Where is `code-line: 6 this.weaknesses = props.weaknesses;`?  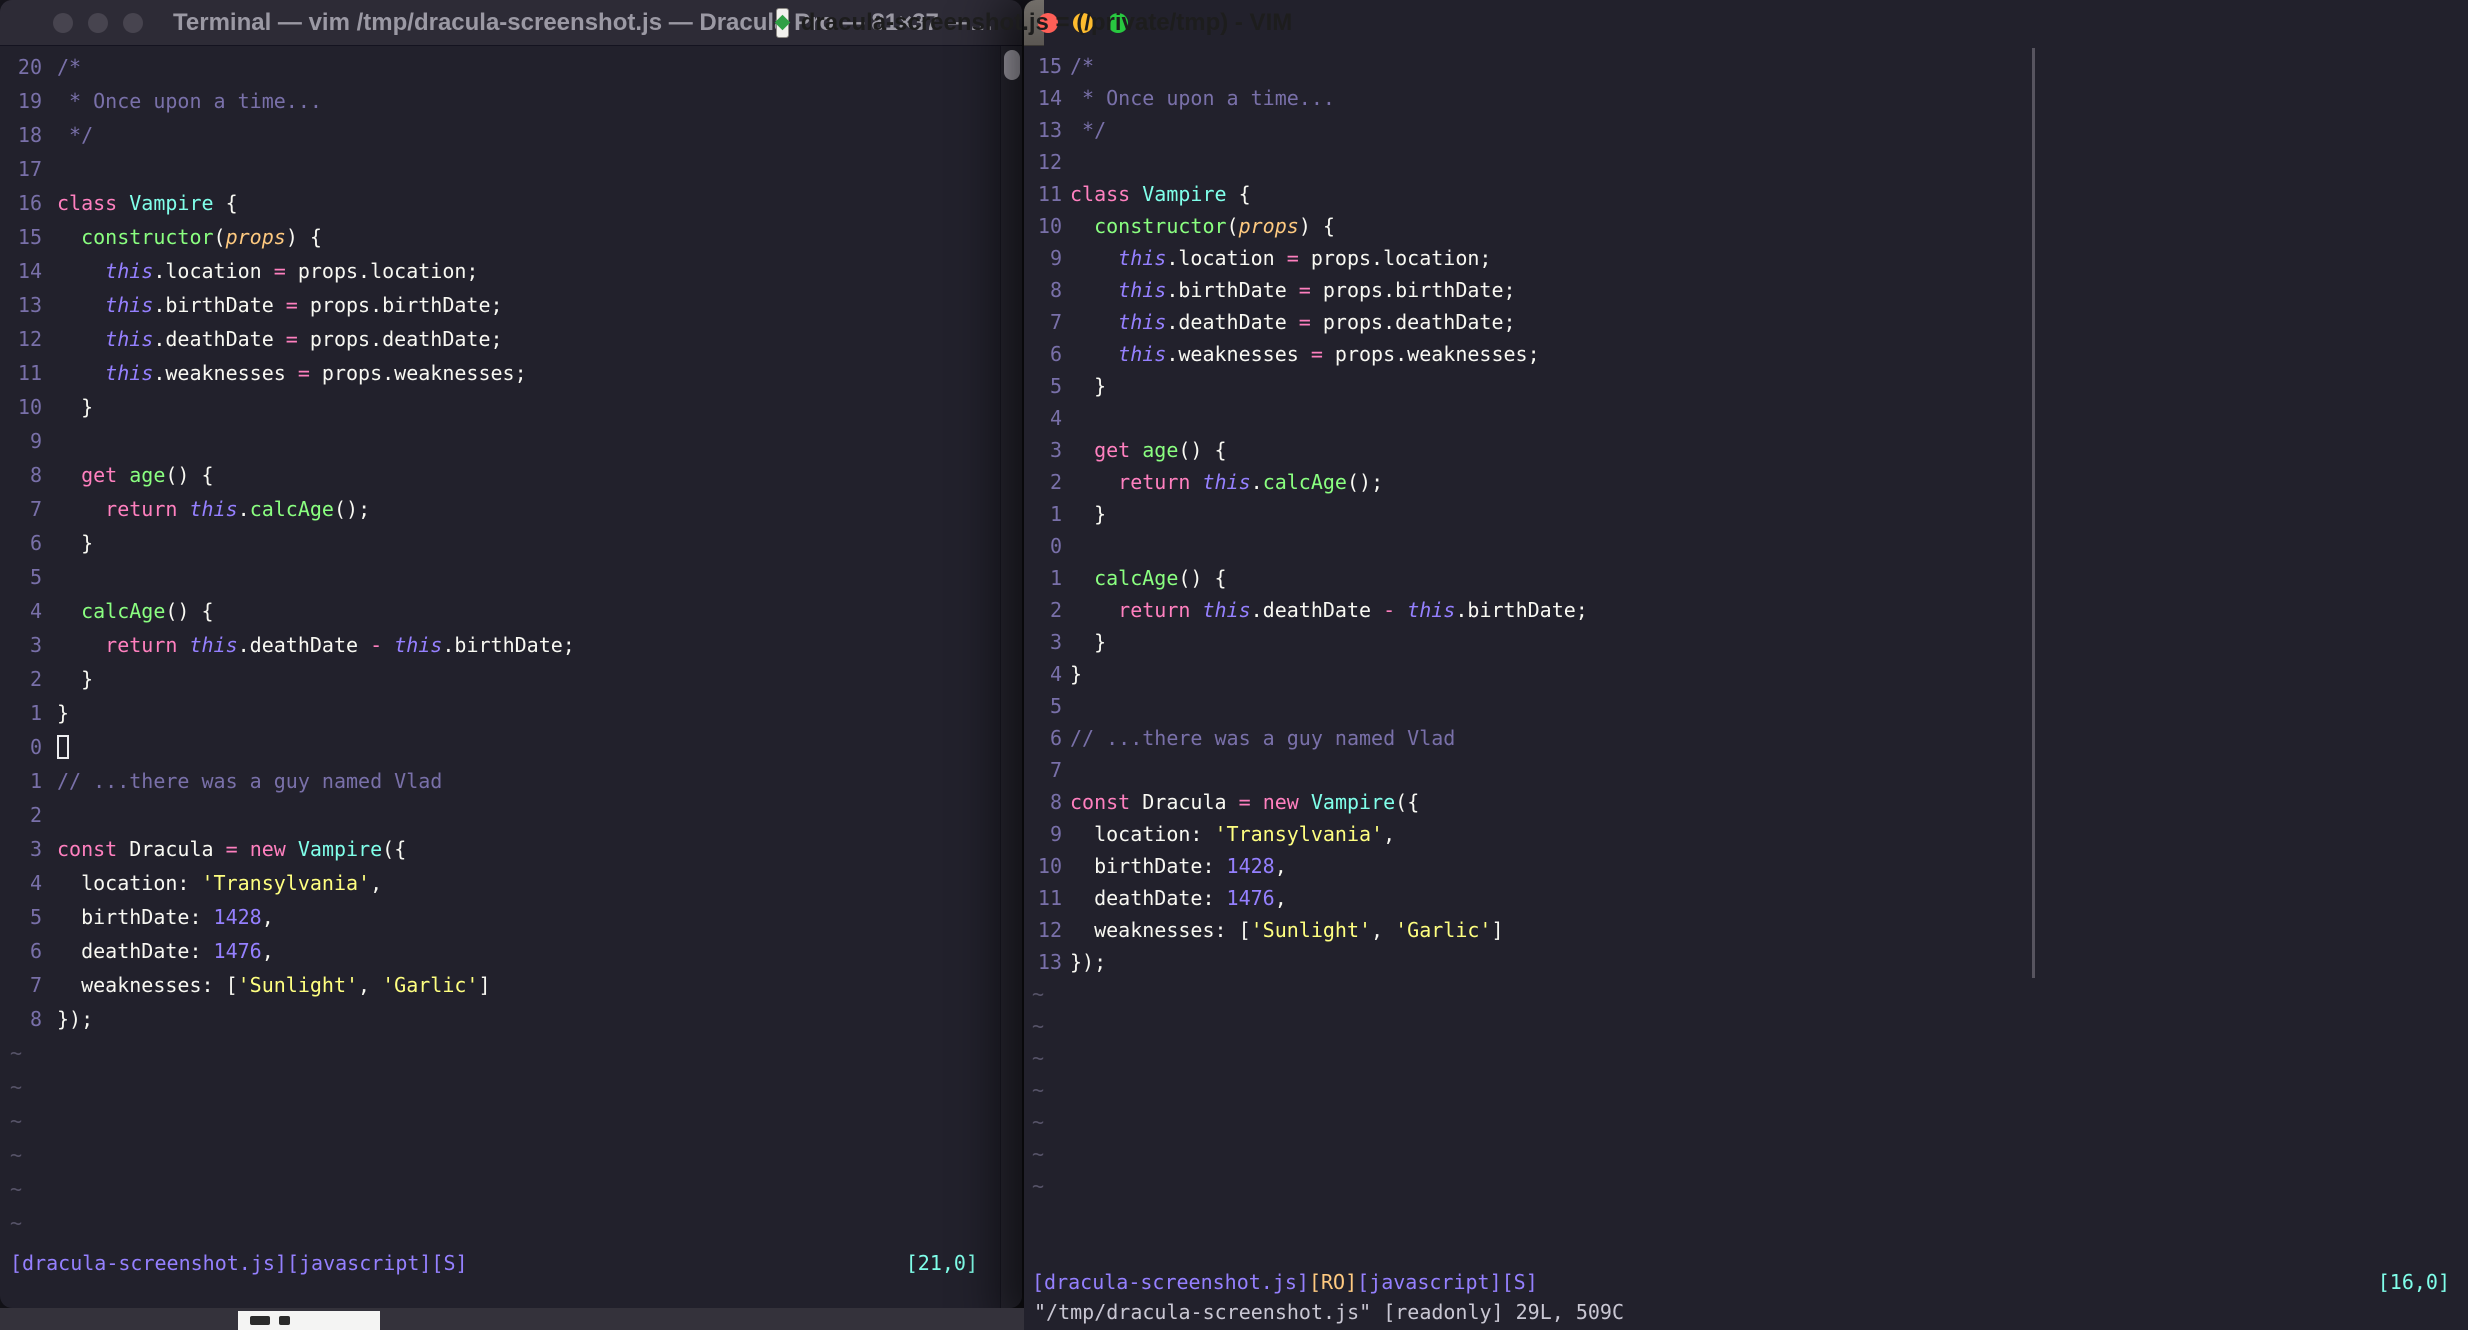
code-line: 6 this.weaknesses = props.weaknesses; is located at coordinates (1746, 354).